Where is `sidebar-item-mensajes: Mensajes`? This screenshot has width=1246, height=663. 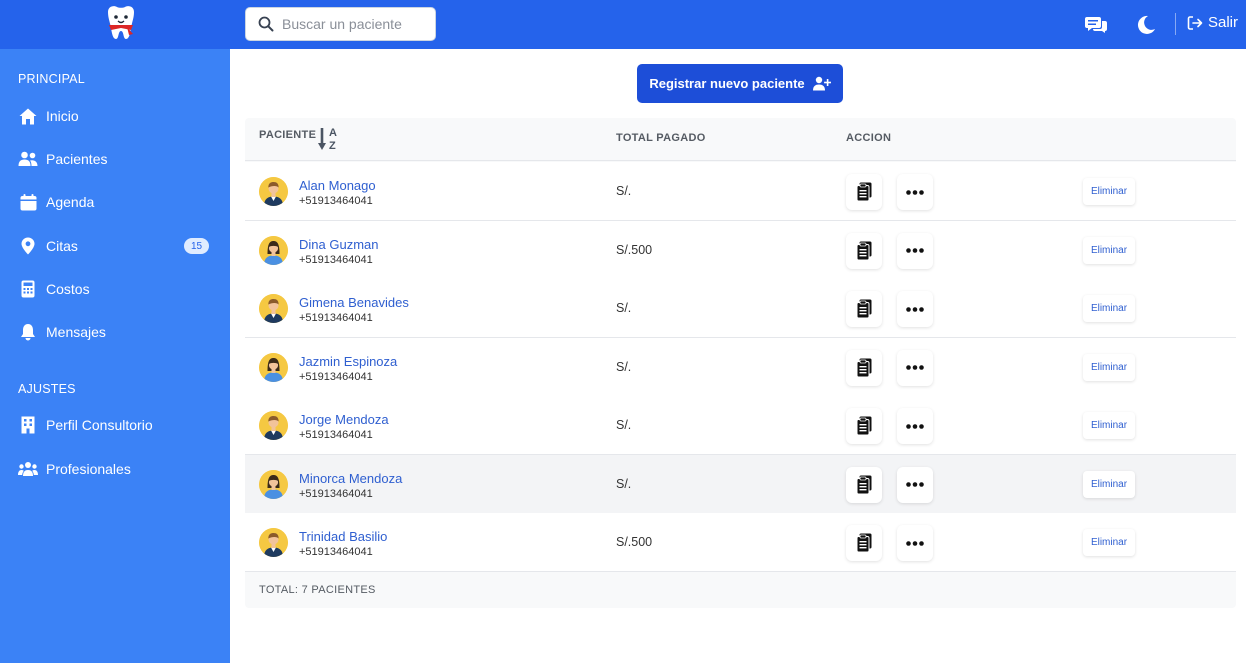 sidebar-item-mensajes: Mensajes is located at coordinates (116, 332).